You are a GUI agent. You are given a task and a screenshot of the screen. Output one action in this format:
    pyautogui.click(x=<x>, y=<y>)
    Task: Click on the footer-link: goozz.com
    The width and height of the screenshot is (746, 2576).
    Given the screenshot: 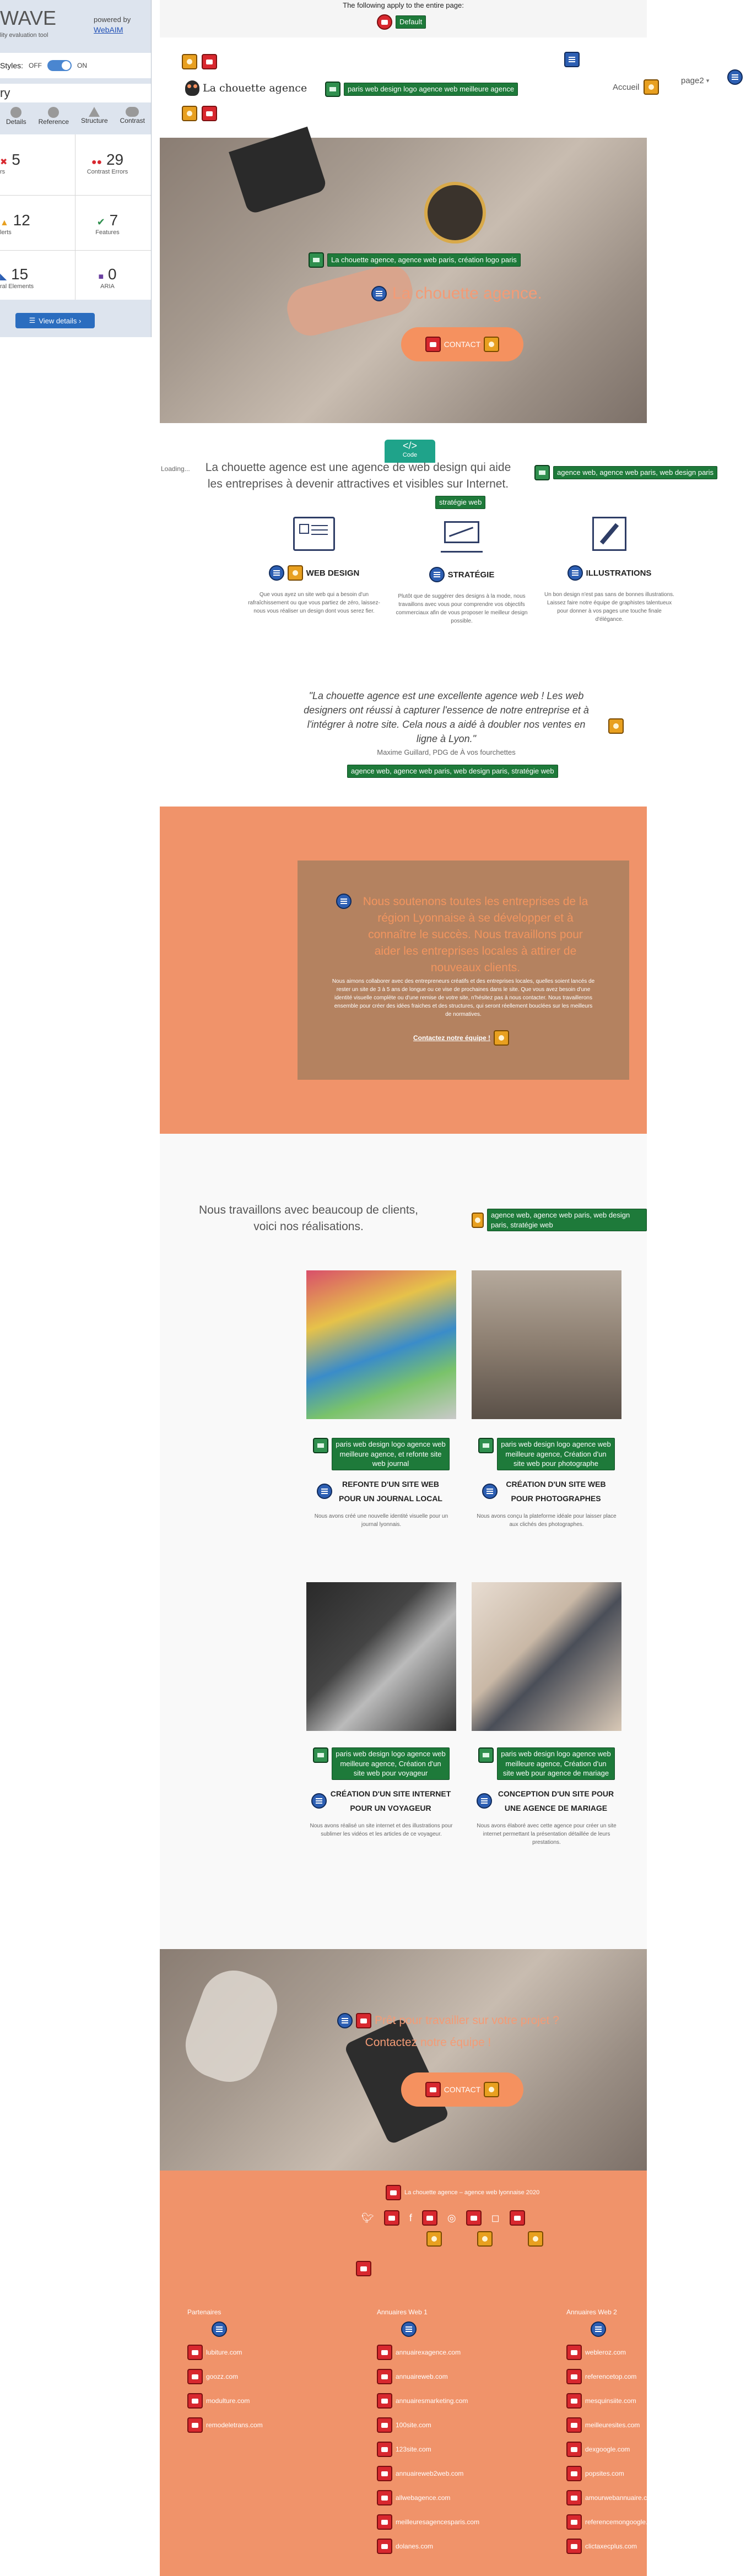 What is the action you would take?
    pyautogui.click(x=222, y=2377)
    